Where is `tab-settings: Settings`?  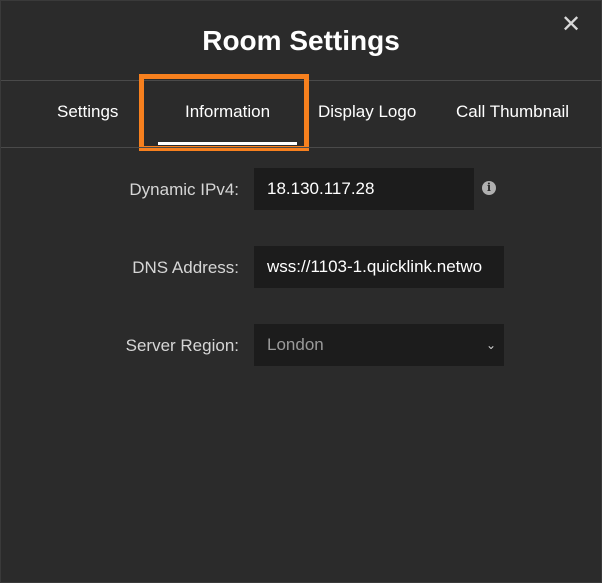
tab-settings: Settings is located at coordinates (87, 112).